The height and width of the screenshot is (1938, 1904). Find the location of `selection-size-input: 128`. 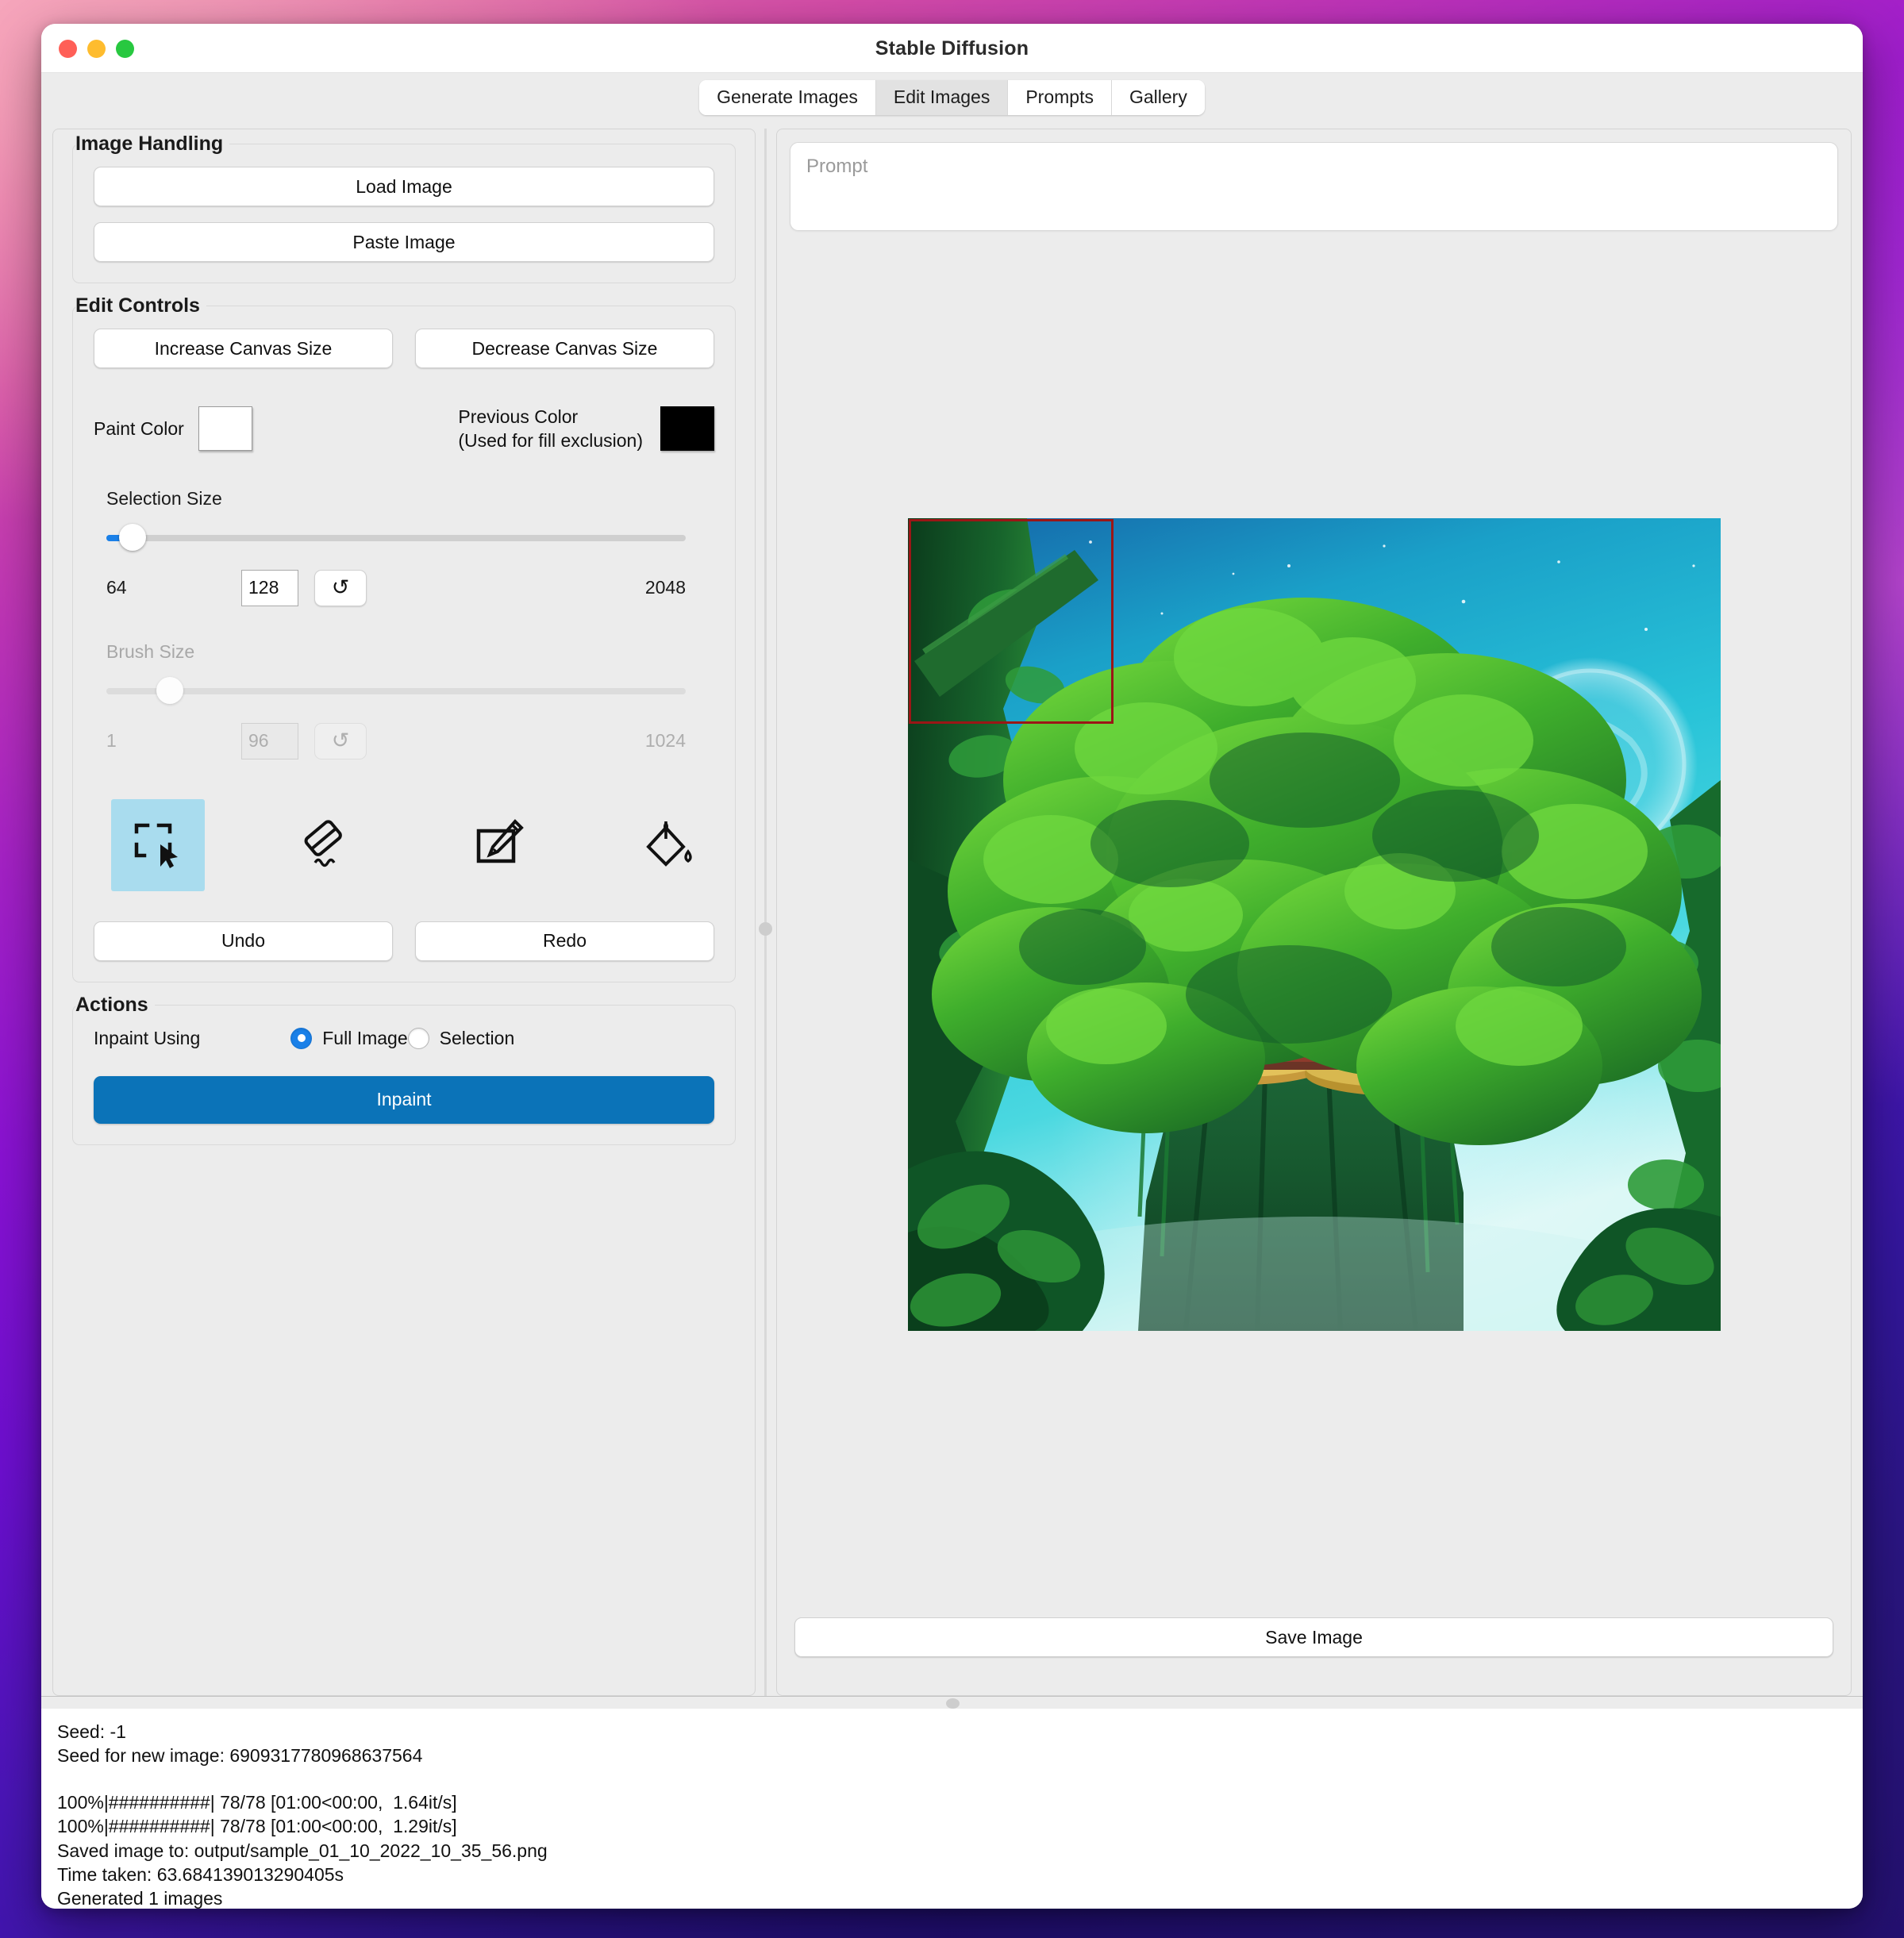

selection-size-input: 128 is located at coordinates (269, 587).